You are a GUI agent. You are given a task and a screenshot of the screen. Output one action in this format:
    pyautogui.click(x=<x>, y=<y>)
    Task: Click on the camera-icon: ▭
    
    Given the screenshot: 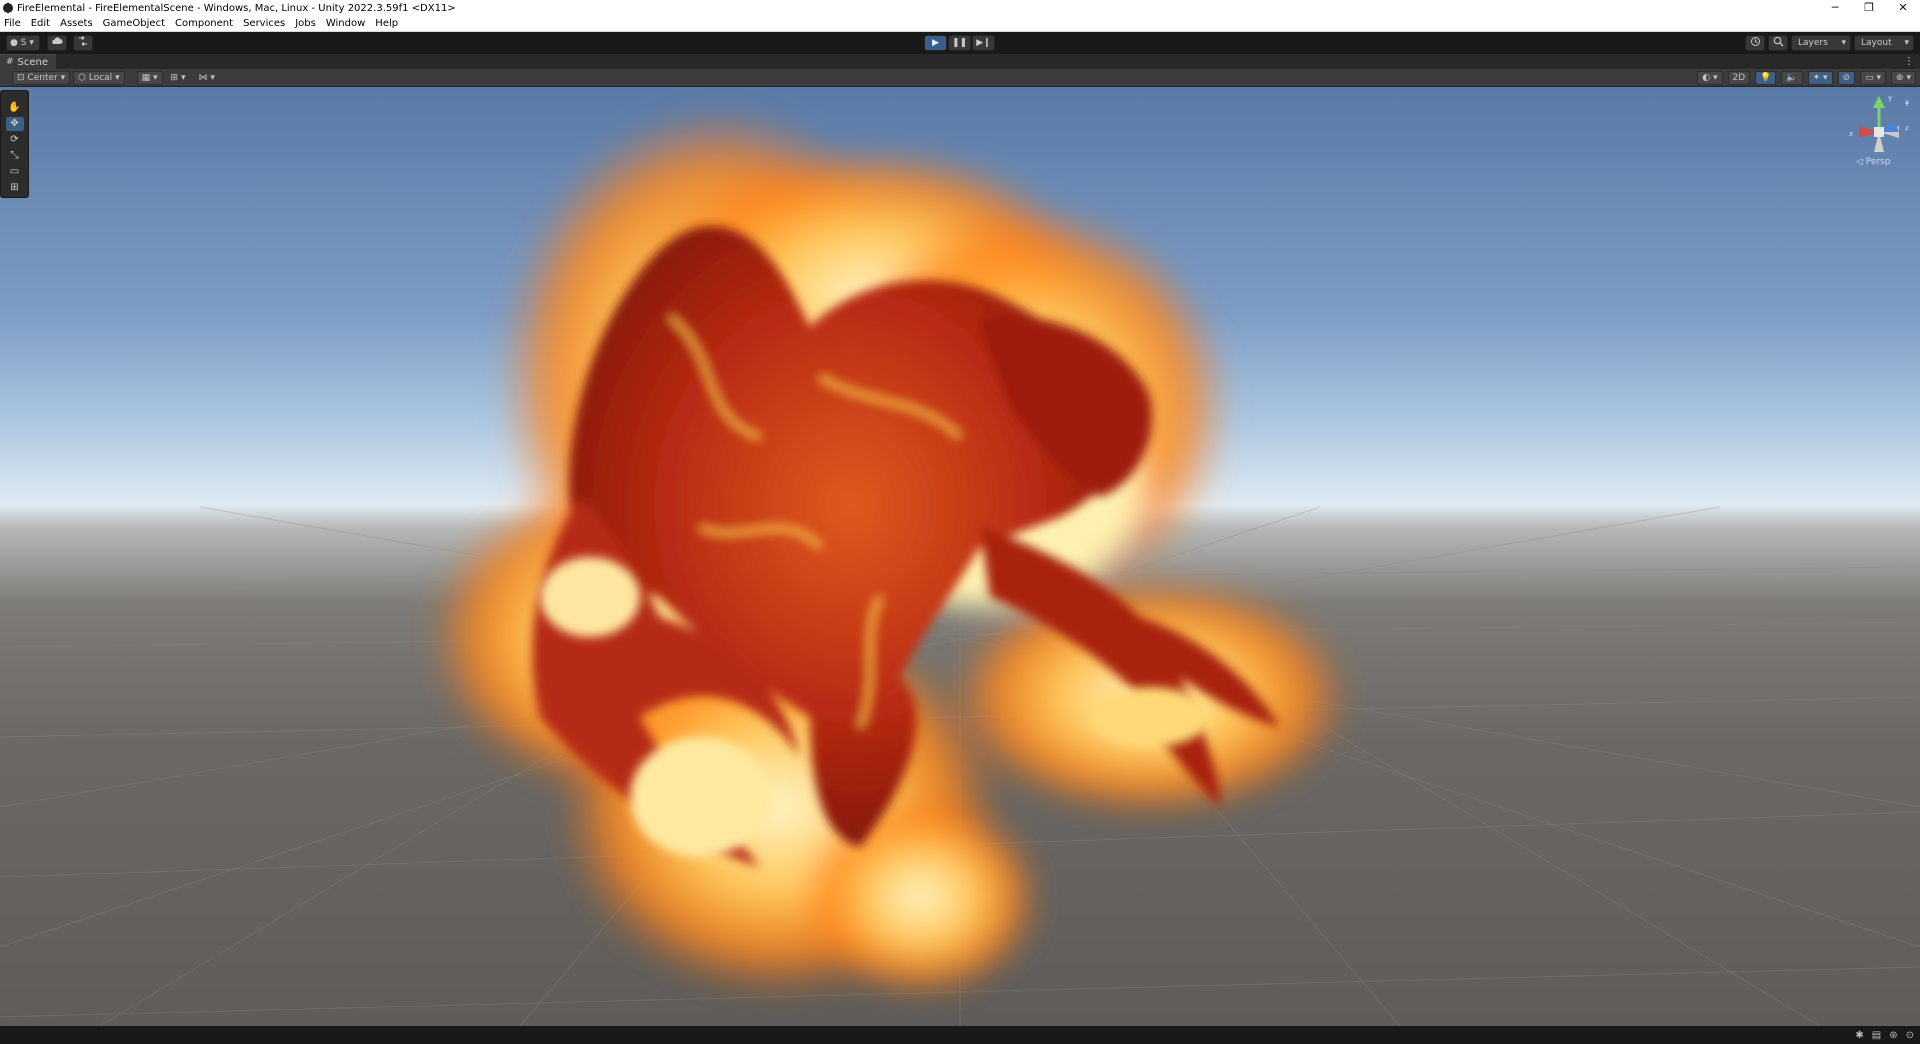 What is the action you would take?
    pyautogui.click(x=1869, y=78)
    